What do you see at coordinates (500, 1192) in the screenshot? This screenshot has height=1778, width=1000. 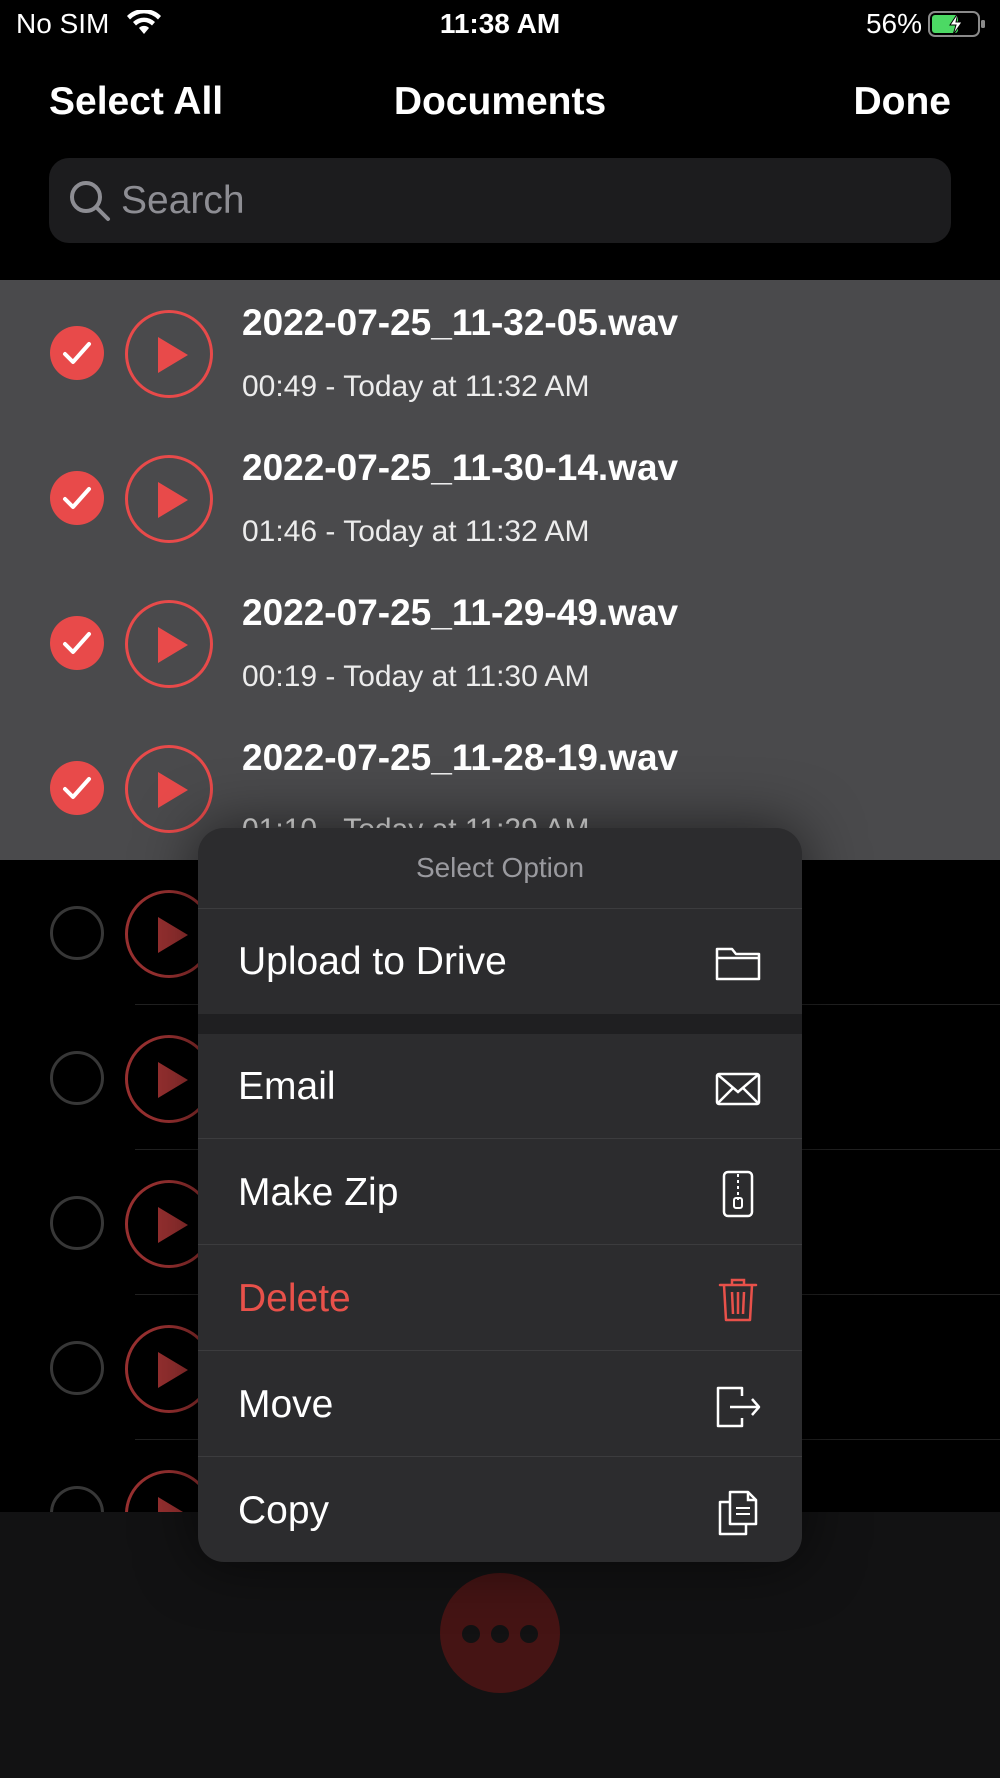 I see `make-zip-button: Make Zip` at bounding box center [500, 1192].